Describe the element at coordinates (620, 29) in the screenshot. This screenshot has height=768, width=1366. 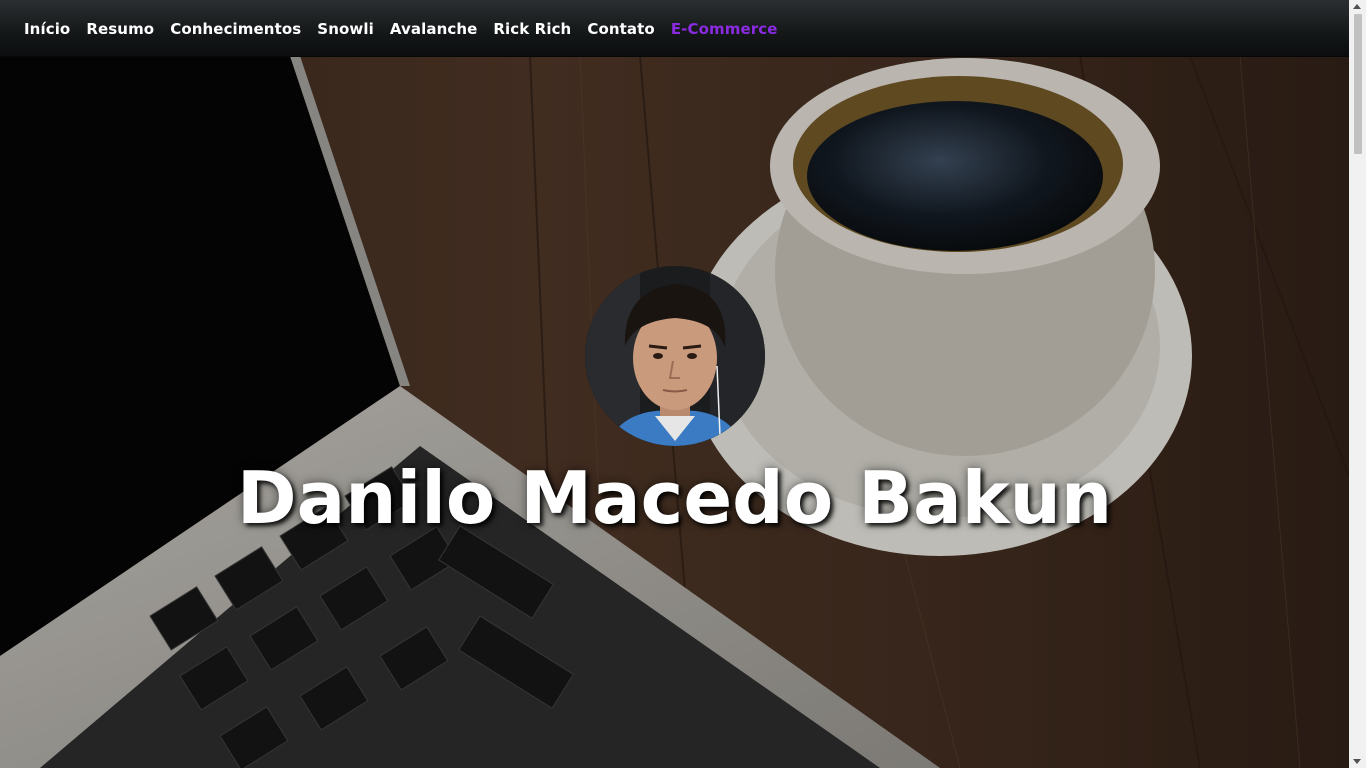
I see `nav-link-contato: Contato` at that location.